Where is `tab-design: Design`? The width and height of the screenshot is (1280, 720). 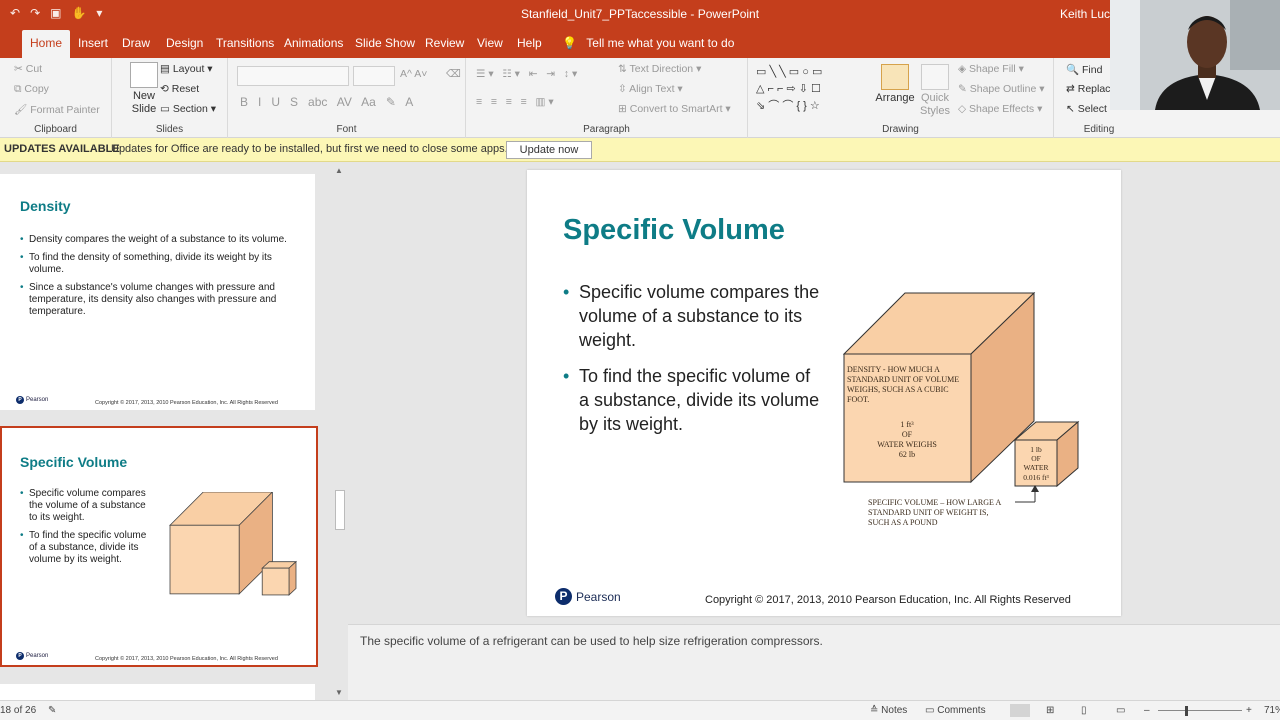 tab-design: Design is located at coordinates (184, 44).